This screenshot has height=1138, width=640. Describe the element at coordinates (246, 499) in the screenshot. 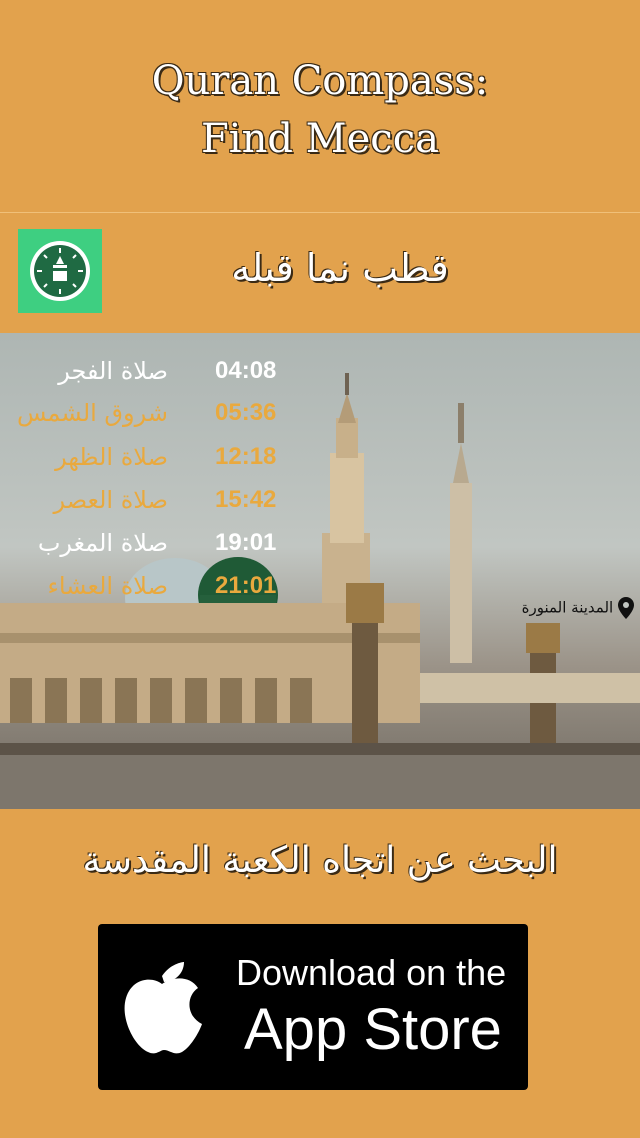

I see `prayer-time: 15:42` at that location.